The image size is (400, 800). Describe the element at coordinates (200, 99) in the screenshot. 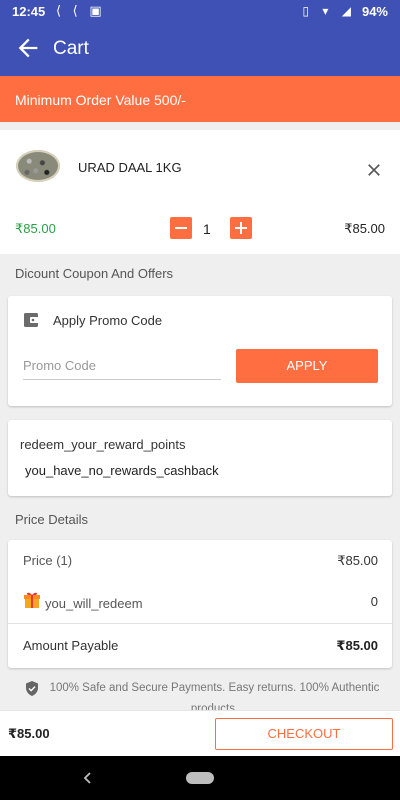

I see `minimum-order-banner: Minimum Order Value 500/-` at that location.